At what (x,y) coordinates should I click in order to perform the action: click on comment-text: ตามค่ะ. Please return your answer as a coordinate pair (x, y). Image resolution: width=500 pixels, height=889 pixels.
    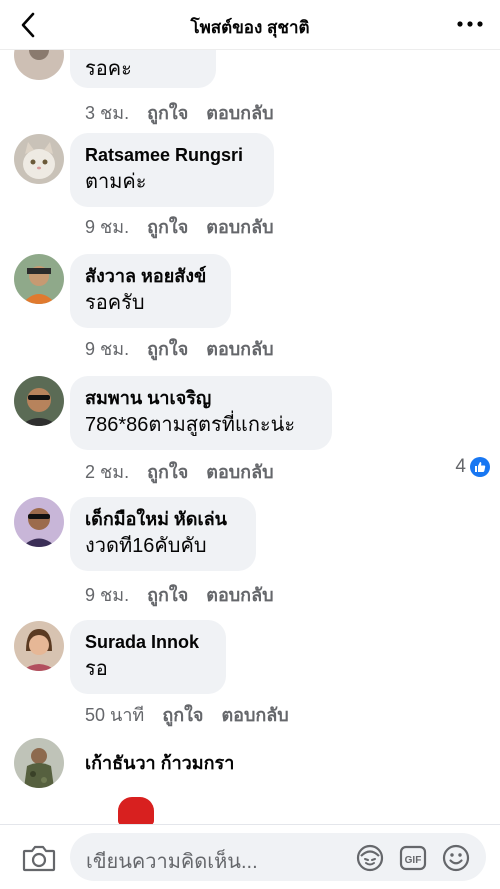
    Looking at the image, I should click on (116, 182).